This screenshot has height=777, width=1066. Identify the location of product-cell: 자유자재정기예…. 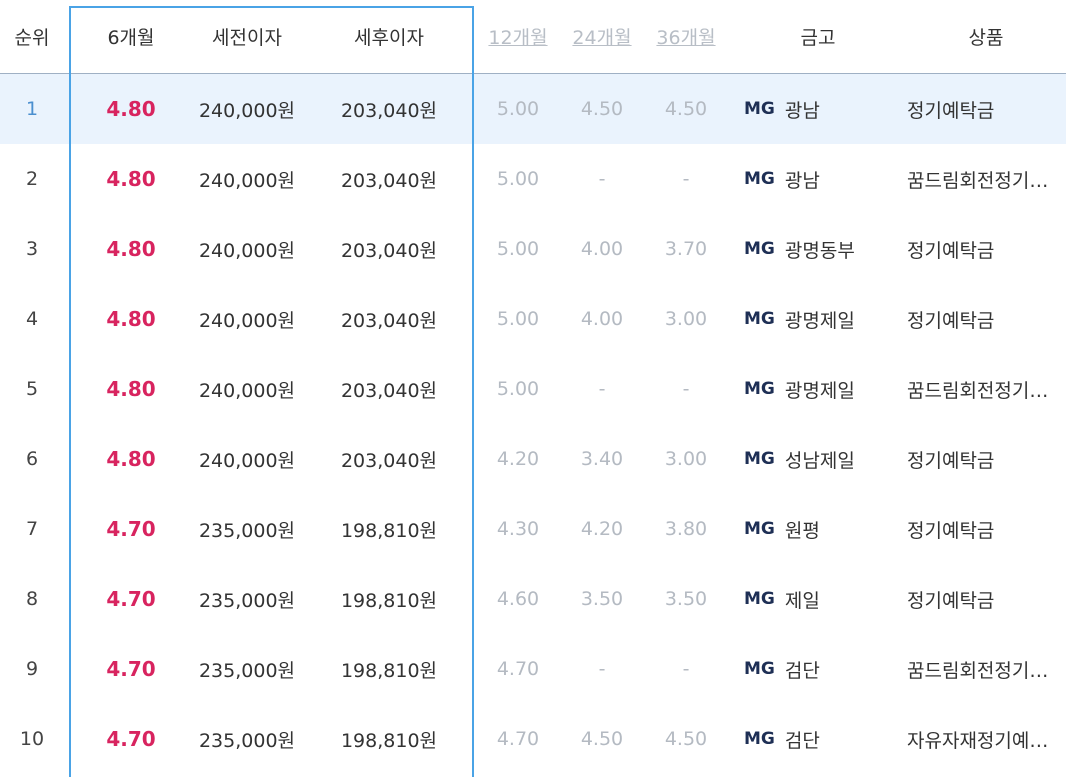
(982, 739).